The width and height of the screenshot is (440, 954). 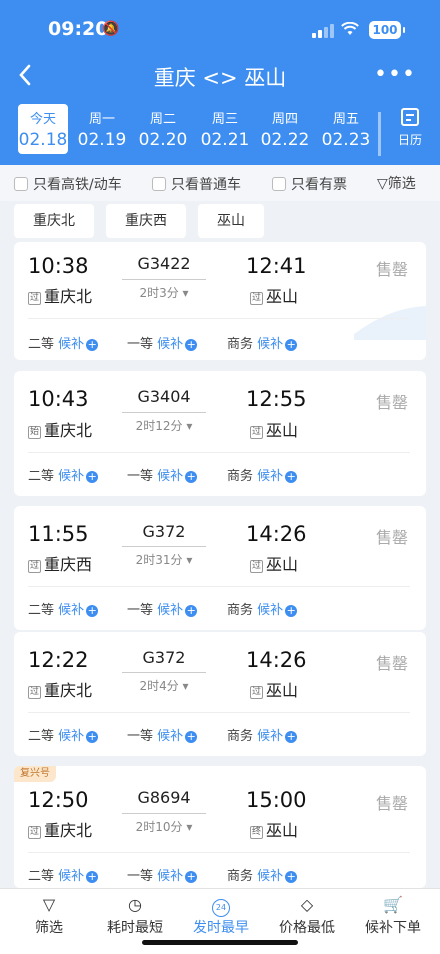 What do you see at coordinates (309, 184) in the screenshot?
I see `has-ticket-checkbox: 只看有票` at bounding box center [309, 184].